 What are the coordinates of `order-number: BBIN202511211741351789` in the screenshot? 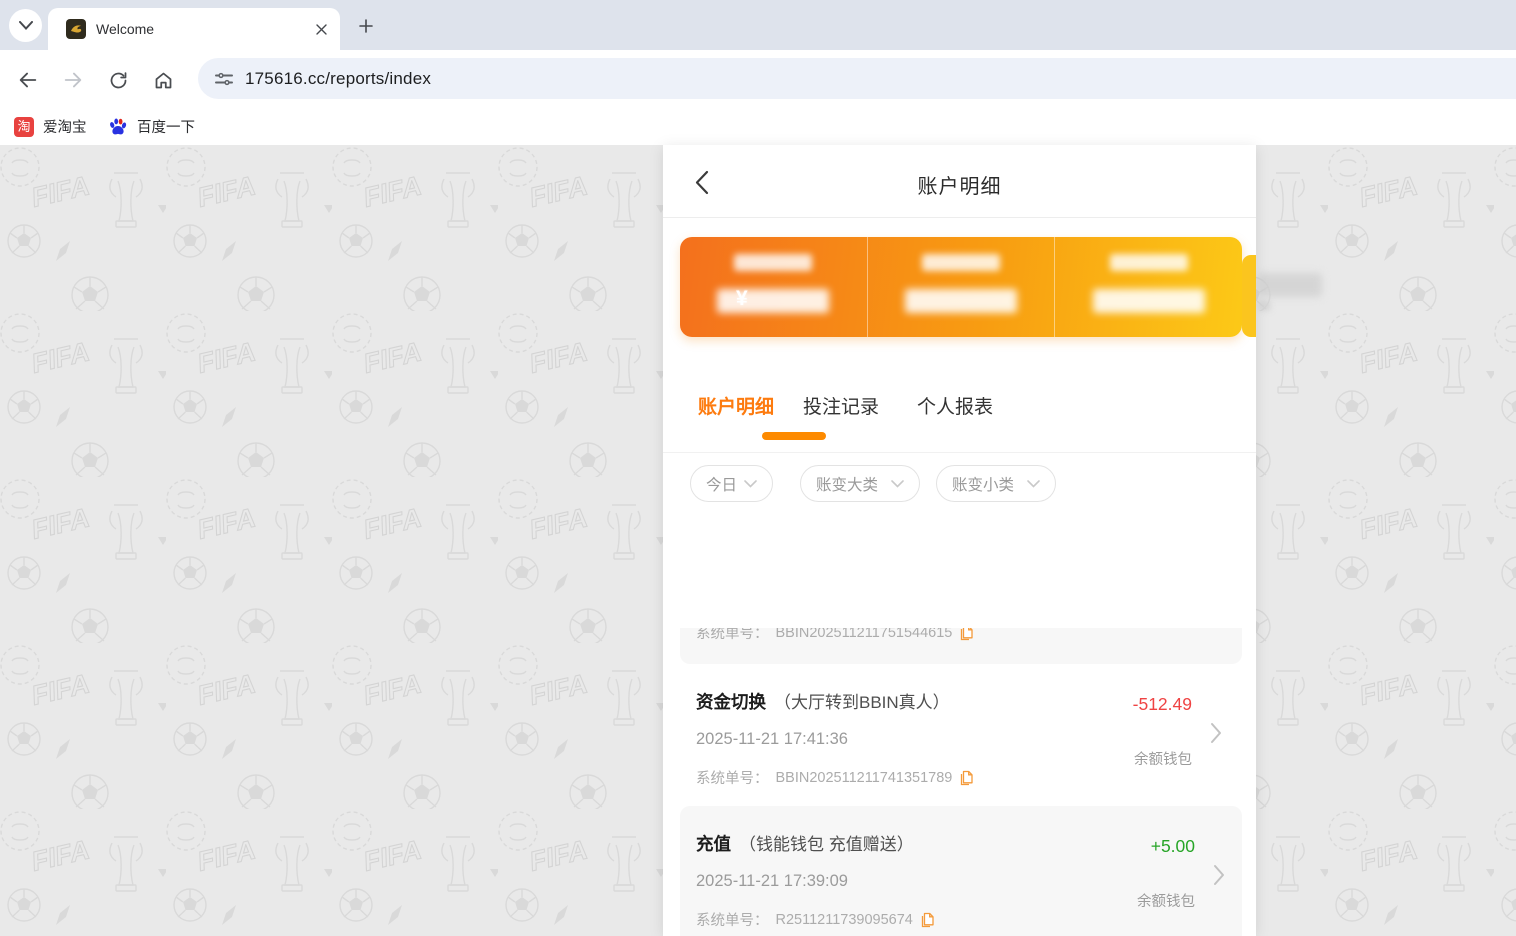 It's located at (864, 777).